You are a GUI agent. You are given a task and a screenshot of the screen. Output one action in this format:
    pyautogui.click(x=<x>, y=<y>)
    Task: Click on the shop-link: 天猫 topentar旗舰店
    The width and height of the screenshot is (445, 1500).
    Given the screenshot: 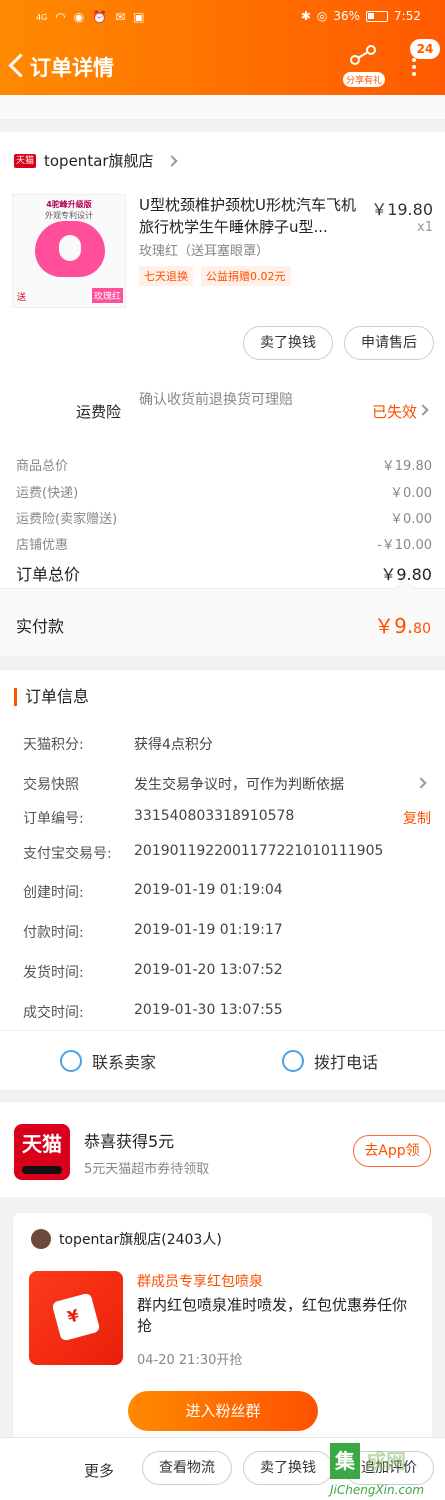 What is the action you would take?
    pyautogui.click(x=96, y=160)
    